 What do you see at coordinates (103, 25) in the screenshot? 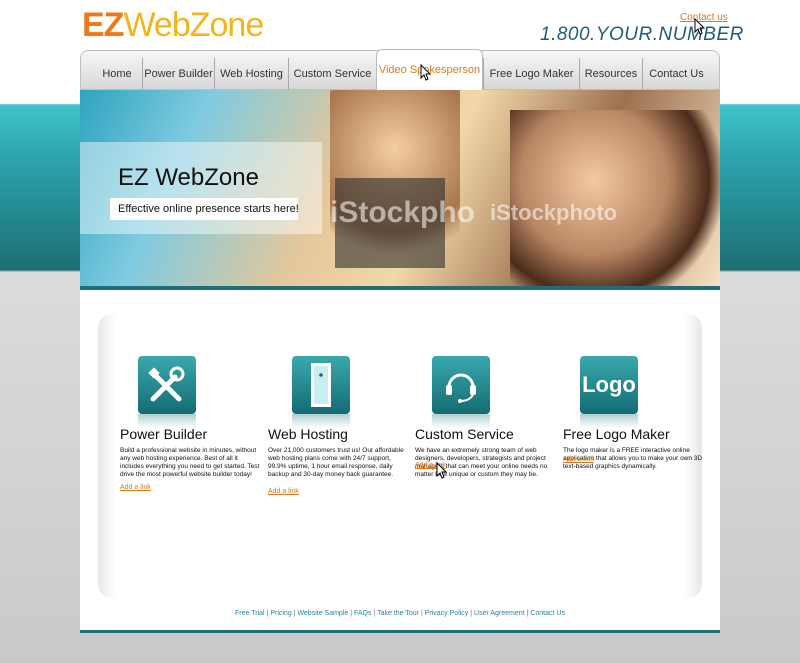
I see `logo-ez-text: EZ` at bounding box center [103, 25].